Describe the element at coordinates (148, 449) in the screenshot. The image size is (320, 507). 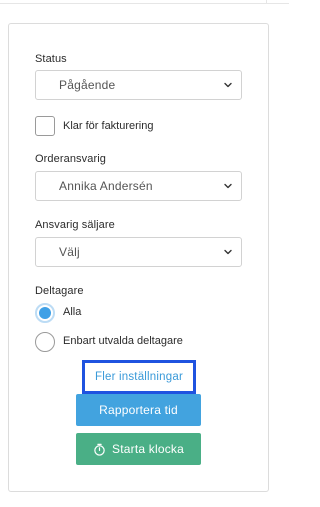
I see `start-clock-label: Starta klocka` at that location.